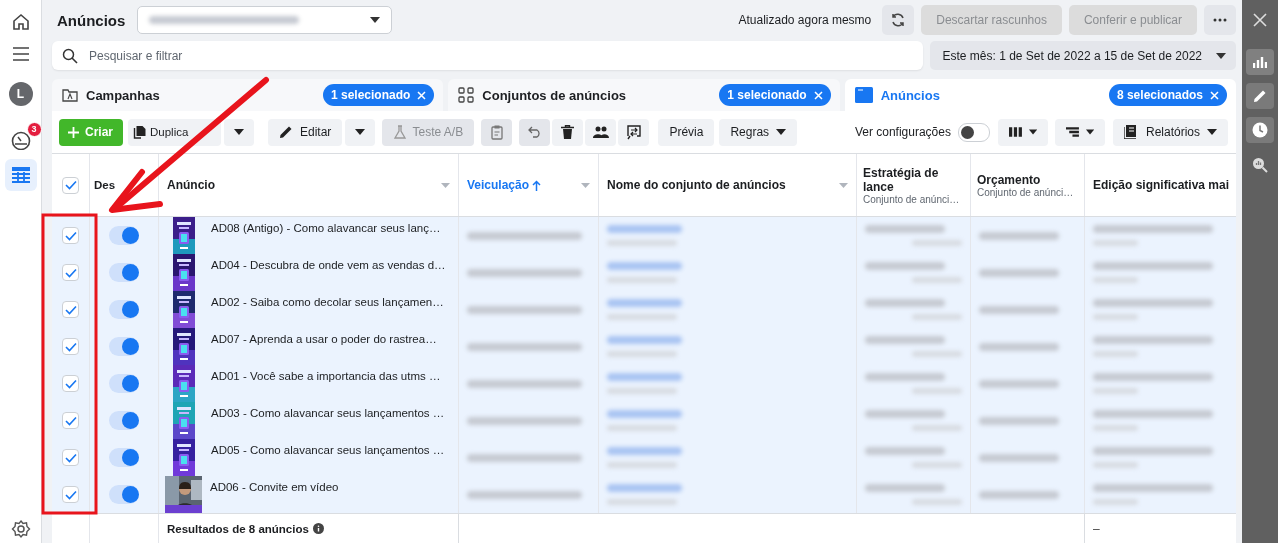  I want to click on summary-value: –, so click(1096, 528).